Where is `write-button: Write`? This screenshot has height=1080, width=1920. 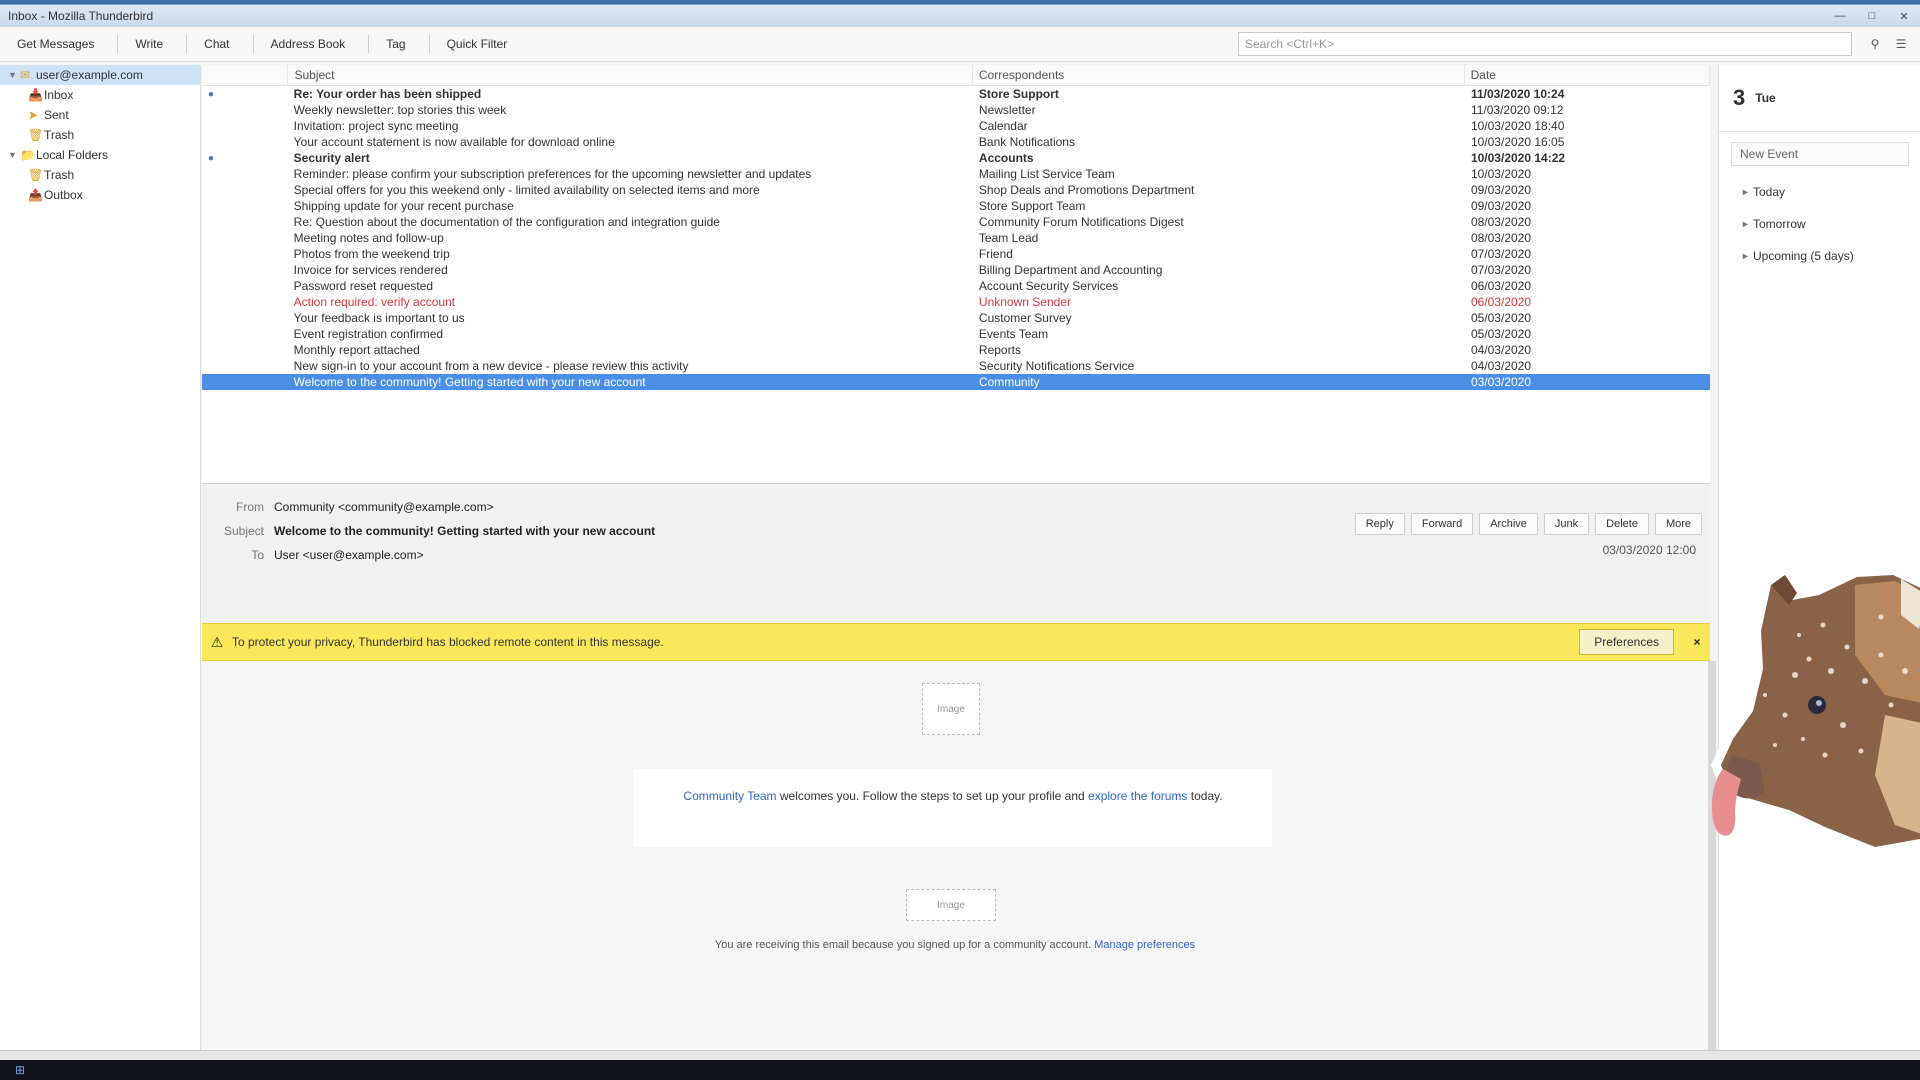
write-button: Write is located at coordinates (149, 44).